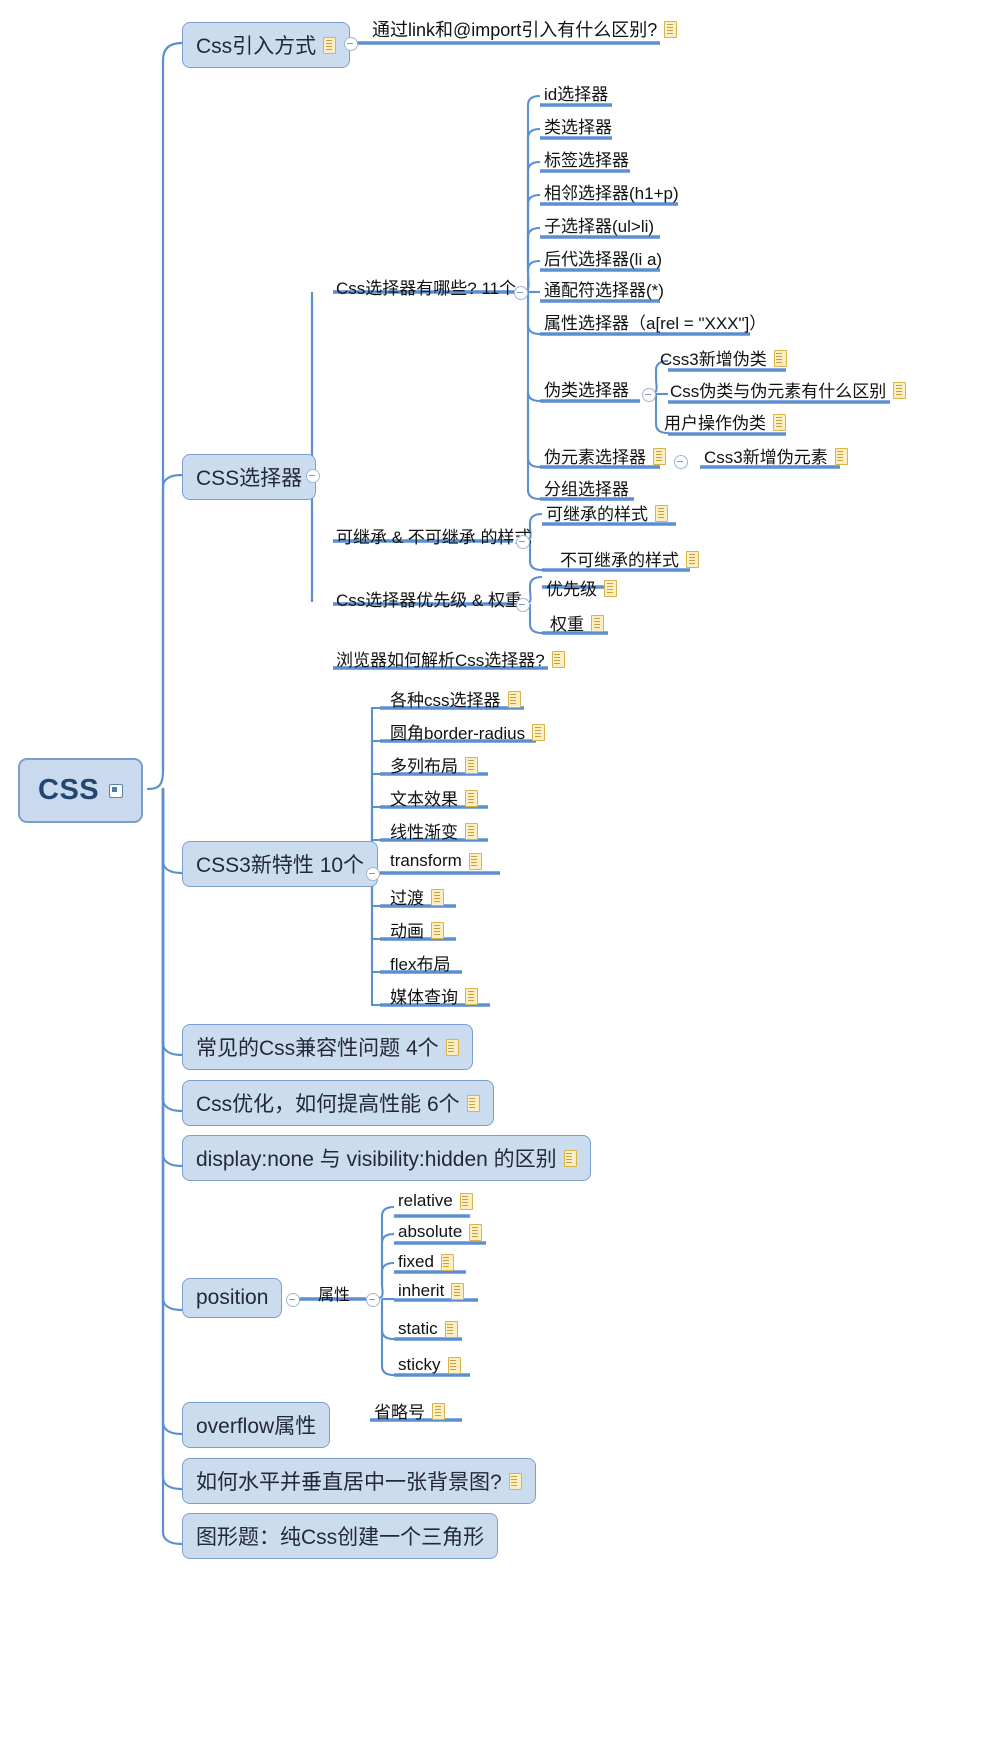 The width and height of the screenshot is (1006, 1750). Describe the element at coordinates (455, 700) in the screenshot. I see `leaf-various-selectors: 各种css选择器` at that location.